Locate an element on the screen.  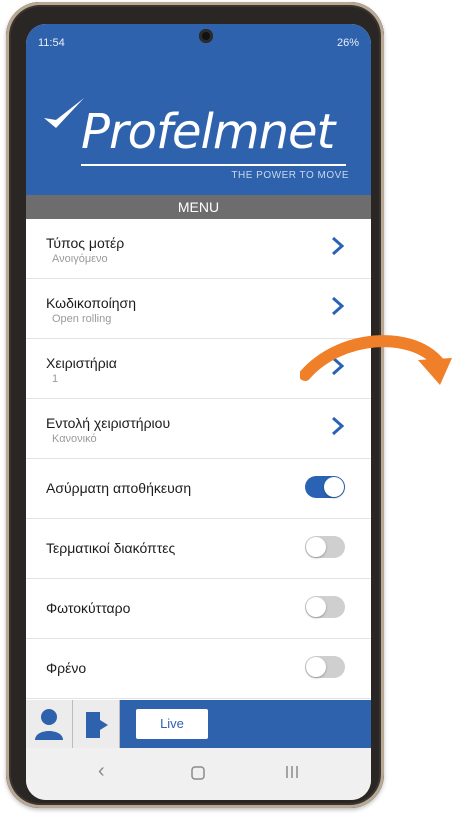
brand-header: Profelmnet THE POWER TO MOVE is located at coordinates (198, 127).